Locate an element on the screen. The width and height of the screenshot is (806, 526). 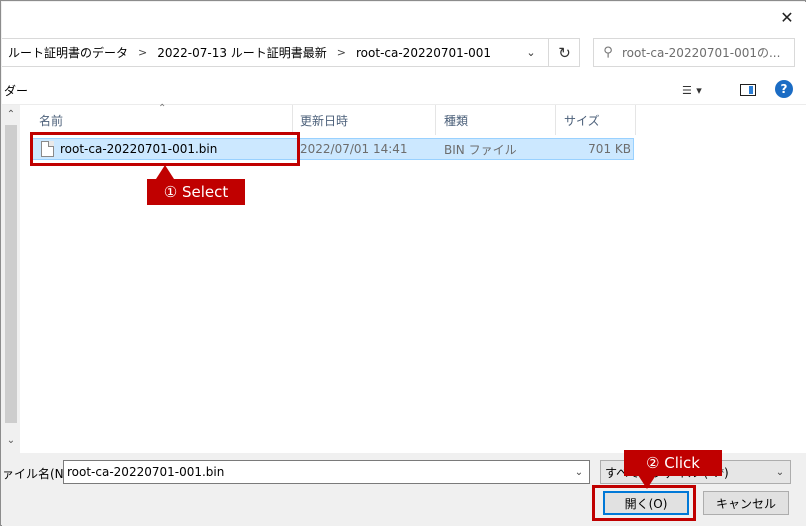
column-header-label: 種類 is located at coordinates (456, 120).